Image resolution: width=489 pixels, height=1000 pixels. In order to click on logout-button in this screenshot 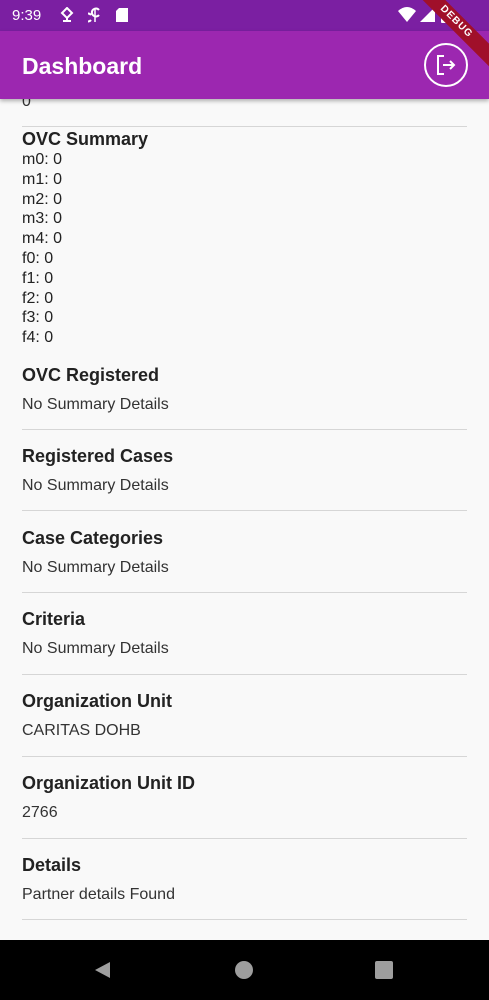, I will do `click(446, 65)`.